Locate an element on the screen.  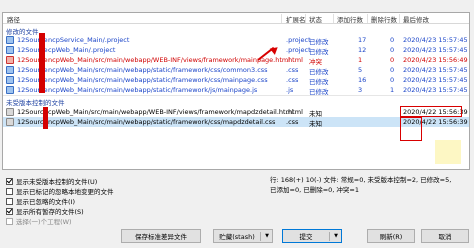
group-divider is located at coordinates (236, 95).